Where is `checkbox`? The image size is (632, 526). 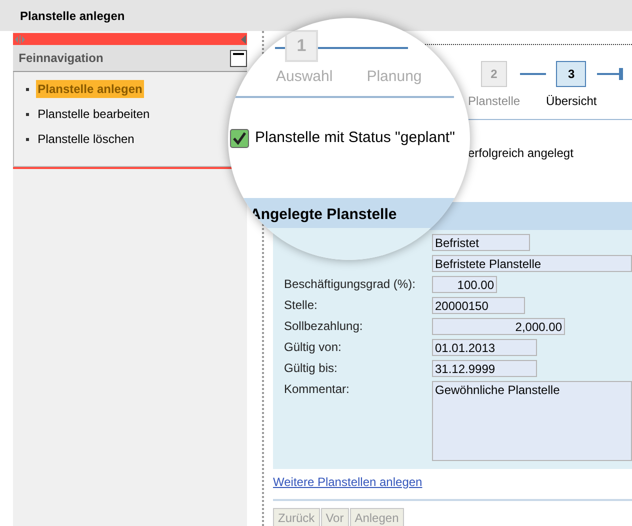
checkbox is located at coordinates (239, 138).